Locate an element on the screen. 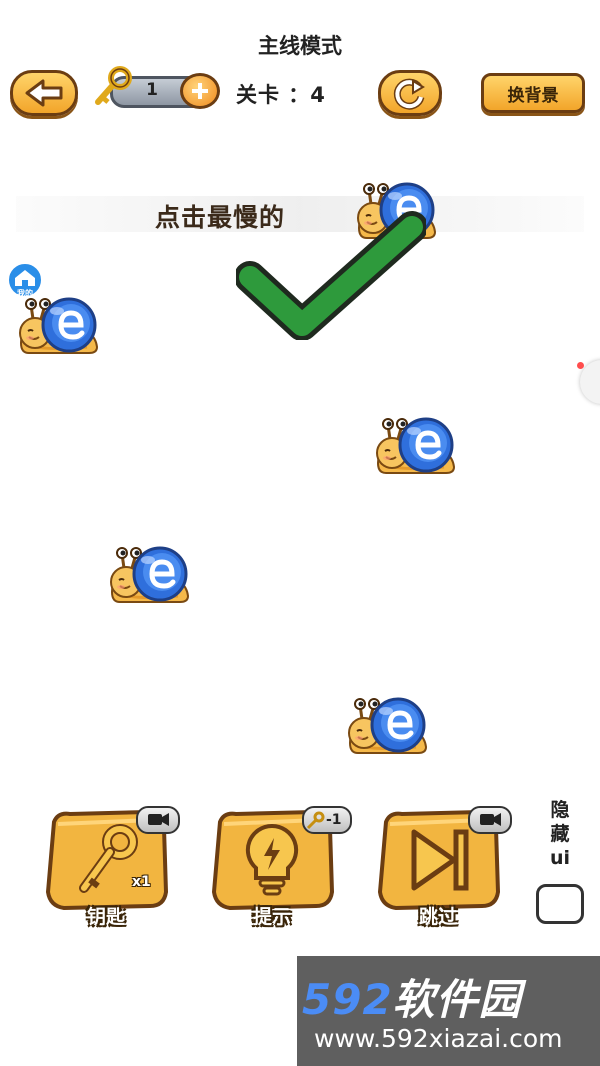 The height and width of the screenshot is (1066, 600). skip-video-chip is located at coordinates (490, 820).